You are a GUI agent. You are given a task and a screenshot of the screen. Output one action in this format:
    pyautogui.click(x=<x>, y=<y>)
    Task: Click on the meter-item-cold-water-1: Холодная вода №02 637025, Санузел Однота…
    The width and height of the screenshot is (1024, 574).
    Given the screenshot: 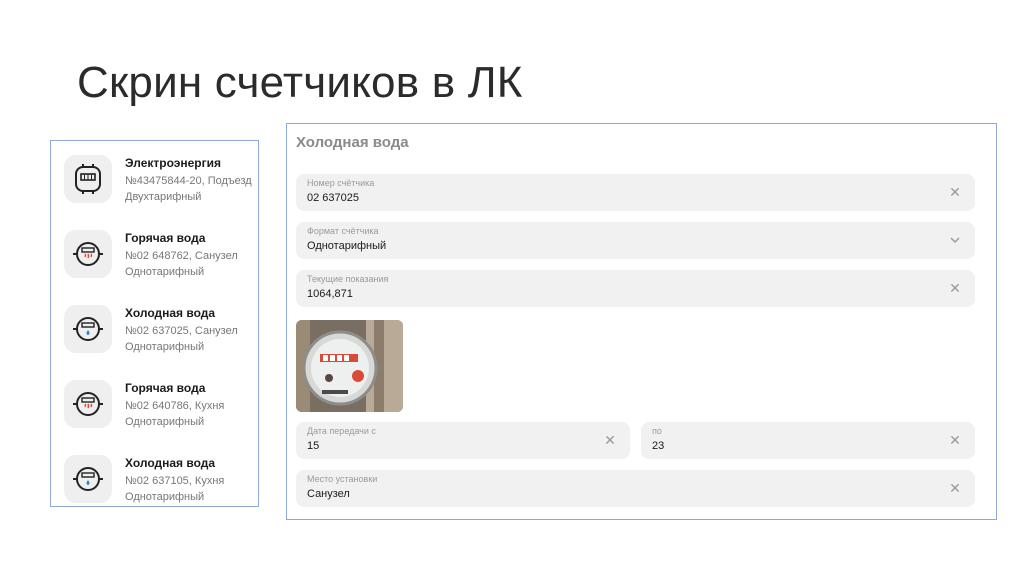 What is the action you would take?
    pyautogui.click(x=159, y=331)
    